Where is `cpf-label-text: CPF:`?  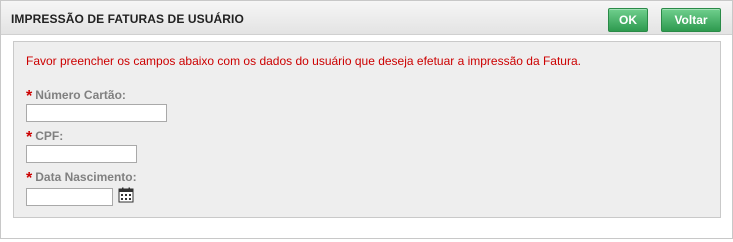
cpf-label-text: CPF: is located at coordinates (49, 136).